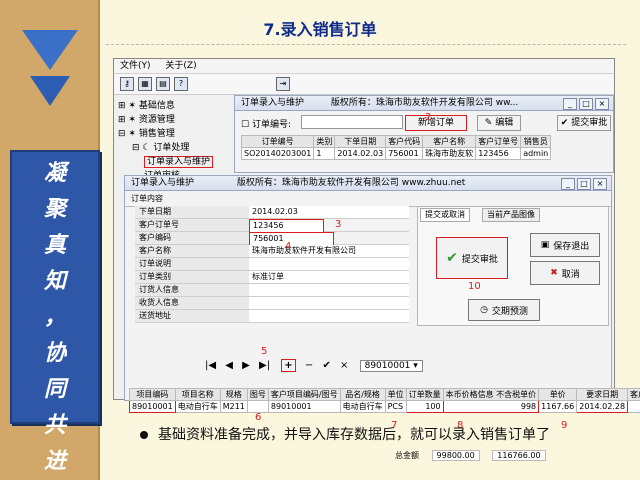 The height and width of the screenshot is (480, 640). What do you see at coordinates (180, 66) in the screenshot?
I see `menu-about: 关于(Z)` at bounding box center [180, 66].